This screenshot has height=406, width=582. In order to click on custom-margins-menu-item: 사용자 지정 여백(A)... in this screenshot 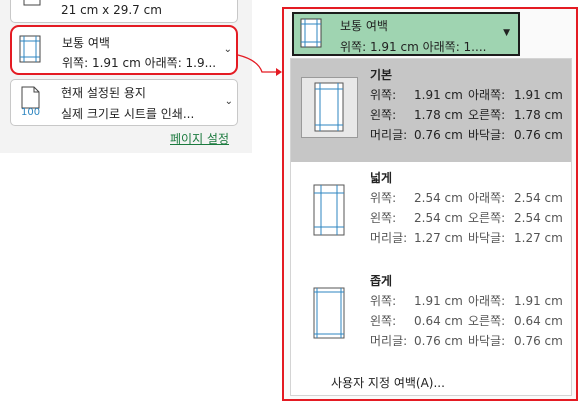, I will do `click(388, 382)`.